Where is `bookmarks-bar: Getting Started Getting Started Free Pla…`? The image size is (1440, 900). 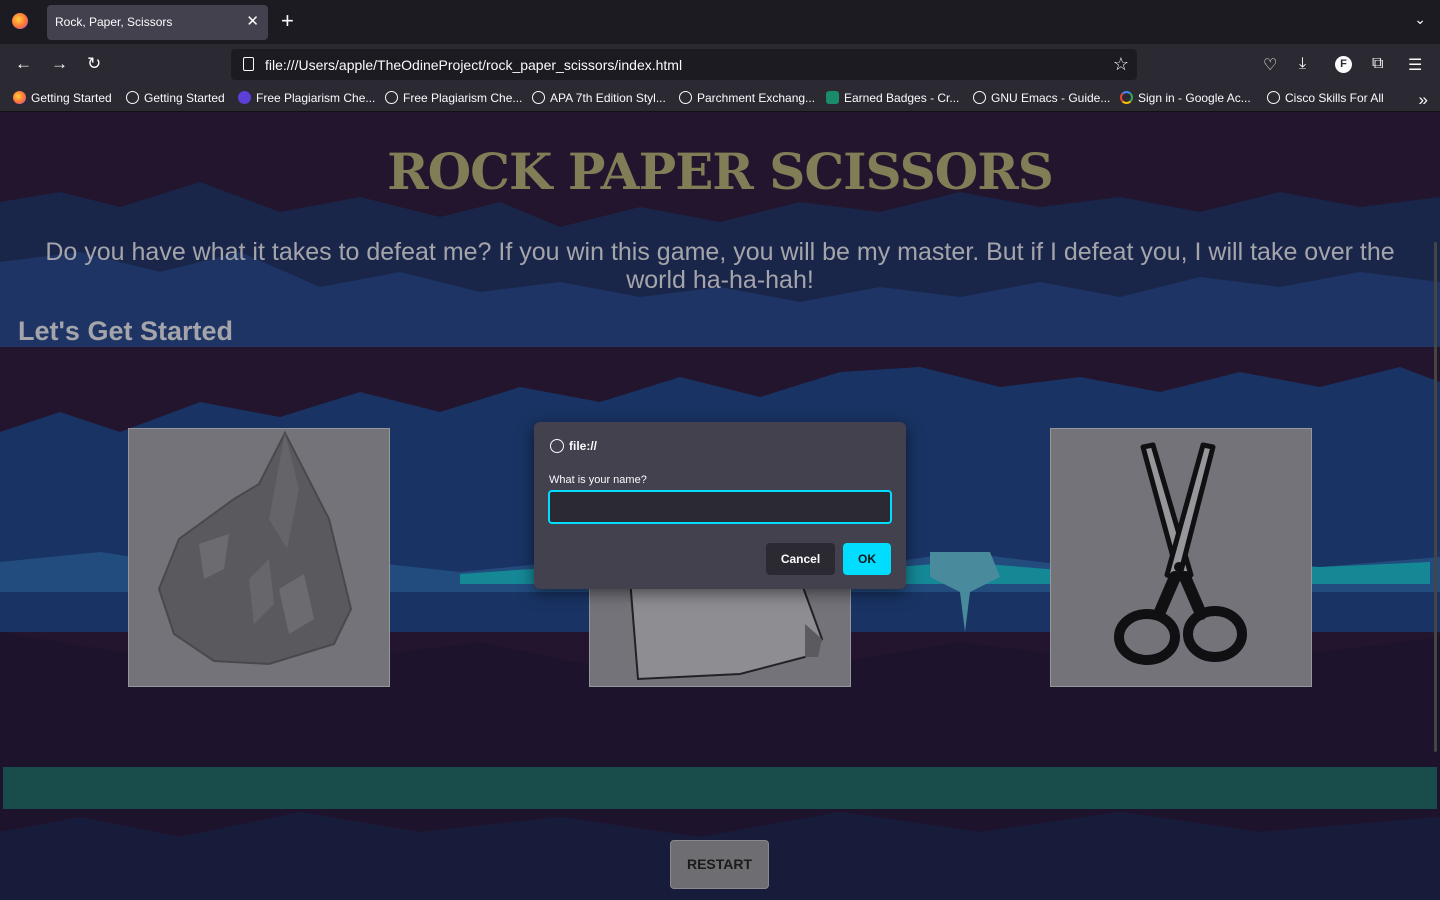 bookmarks-bar: Getting Started Getting Started Free Pla… is located at coordinates (720, 99).